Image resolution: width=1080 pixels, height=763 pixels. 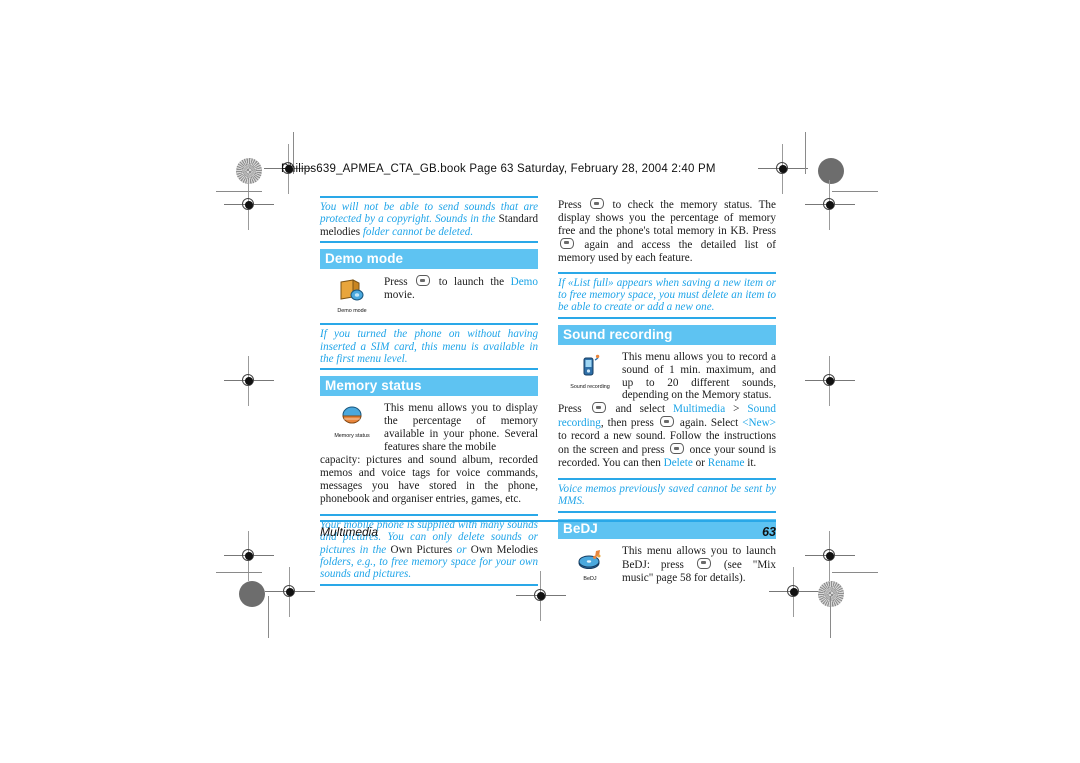 I want to click on sr-t8: or, so click(x=700, y=463).